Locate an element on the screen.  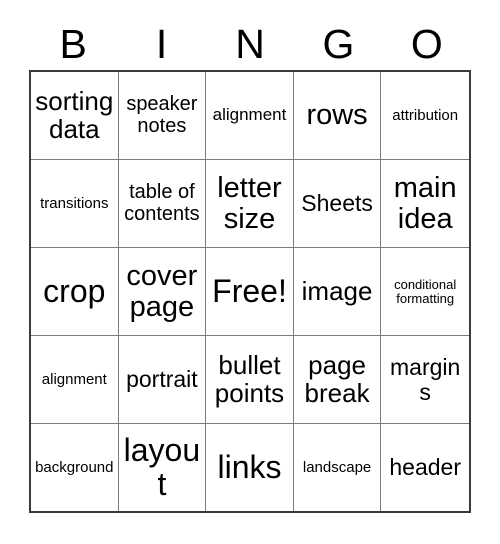
bingo-cell-label: header is located at coordinates (425, 467).